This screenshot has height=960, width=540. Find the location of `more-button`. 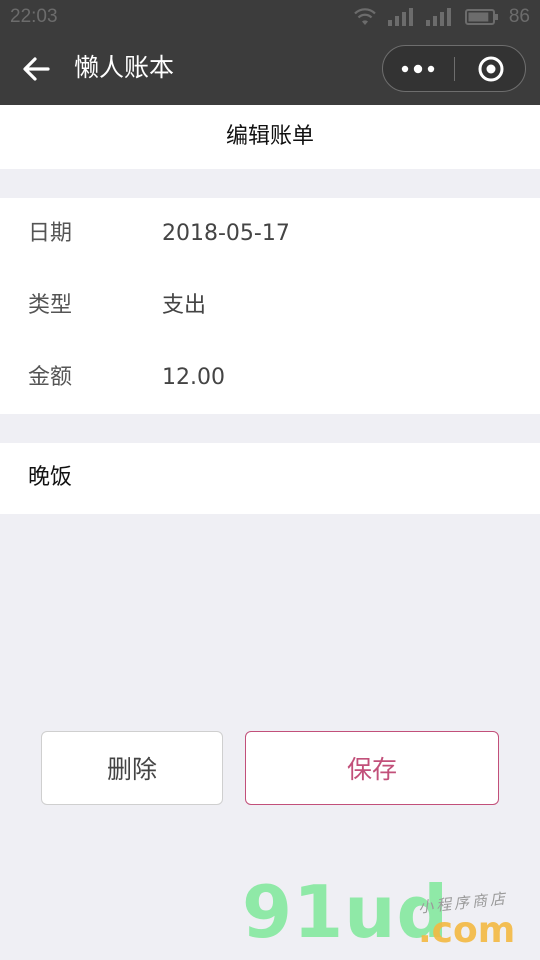

more-button is located at coordinates (418, 68).